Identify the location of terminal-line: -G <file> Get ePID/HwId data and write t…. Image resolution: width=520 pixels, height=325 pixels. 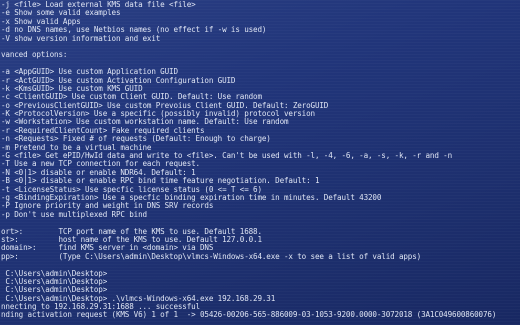
(227, 156).